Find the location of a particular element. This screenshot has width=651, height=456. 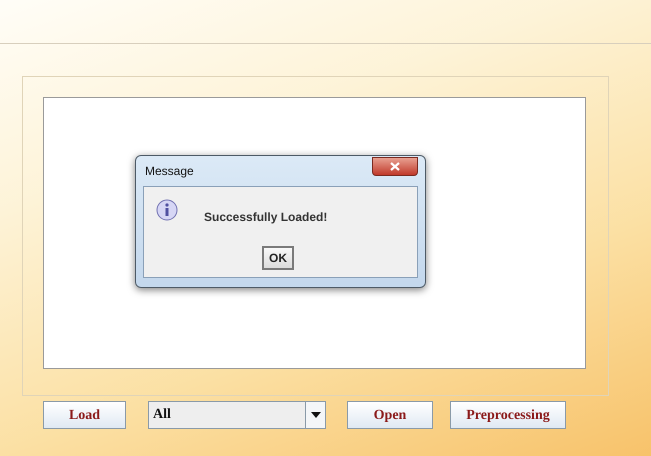

filter-dropdown: All is located at coordinates (237, 415).